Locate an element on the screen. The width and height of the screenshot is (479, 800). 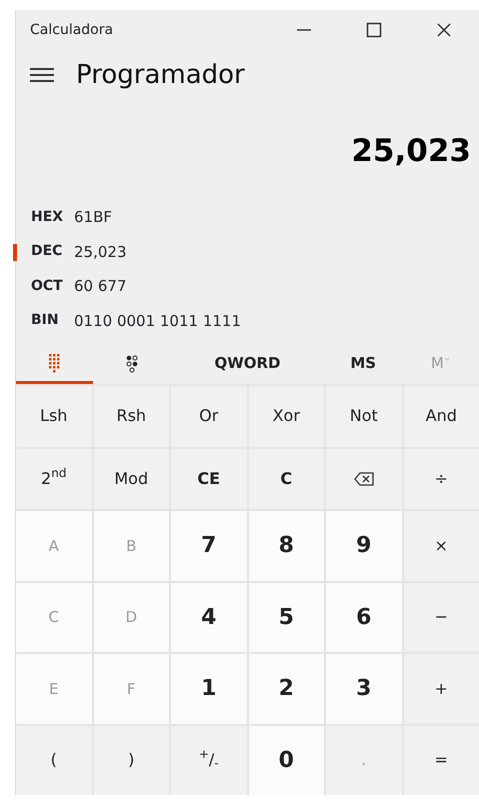
radix-label: DEC is located at coordinates (45, 251).